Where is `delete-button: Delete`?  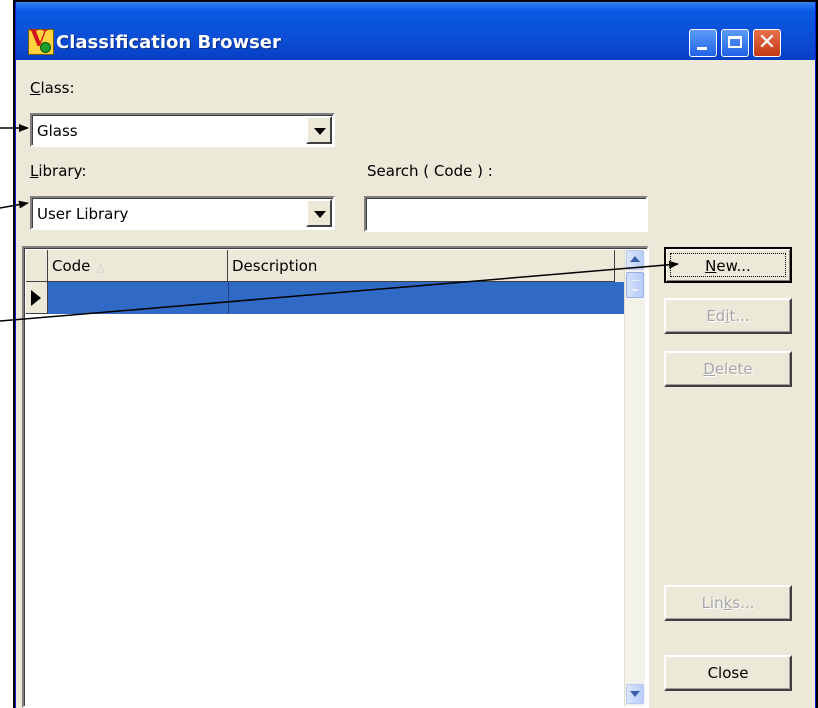 delete-button: Delete is located at coordinates (728, 369).